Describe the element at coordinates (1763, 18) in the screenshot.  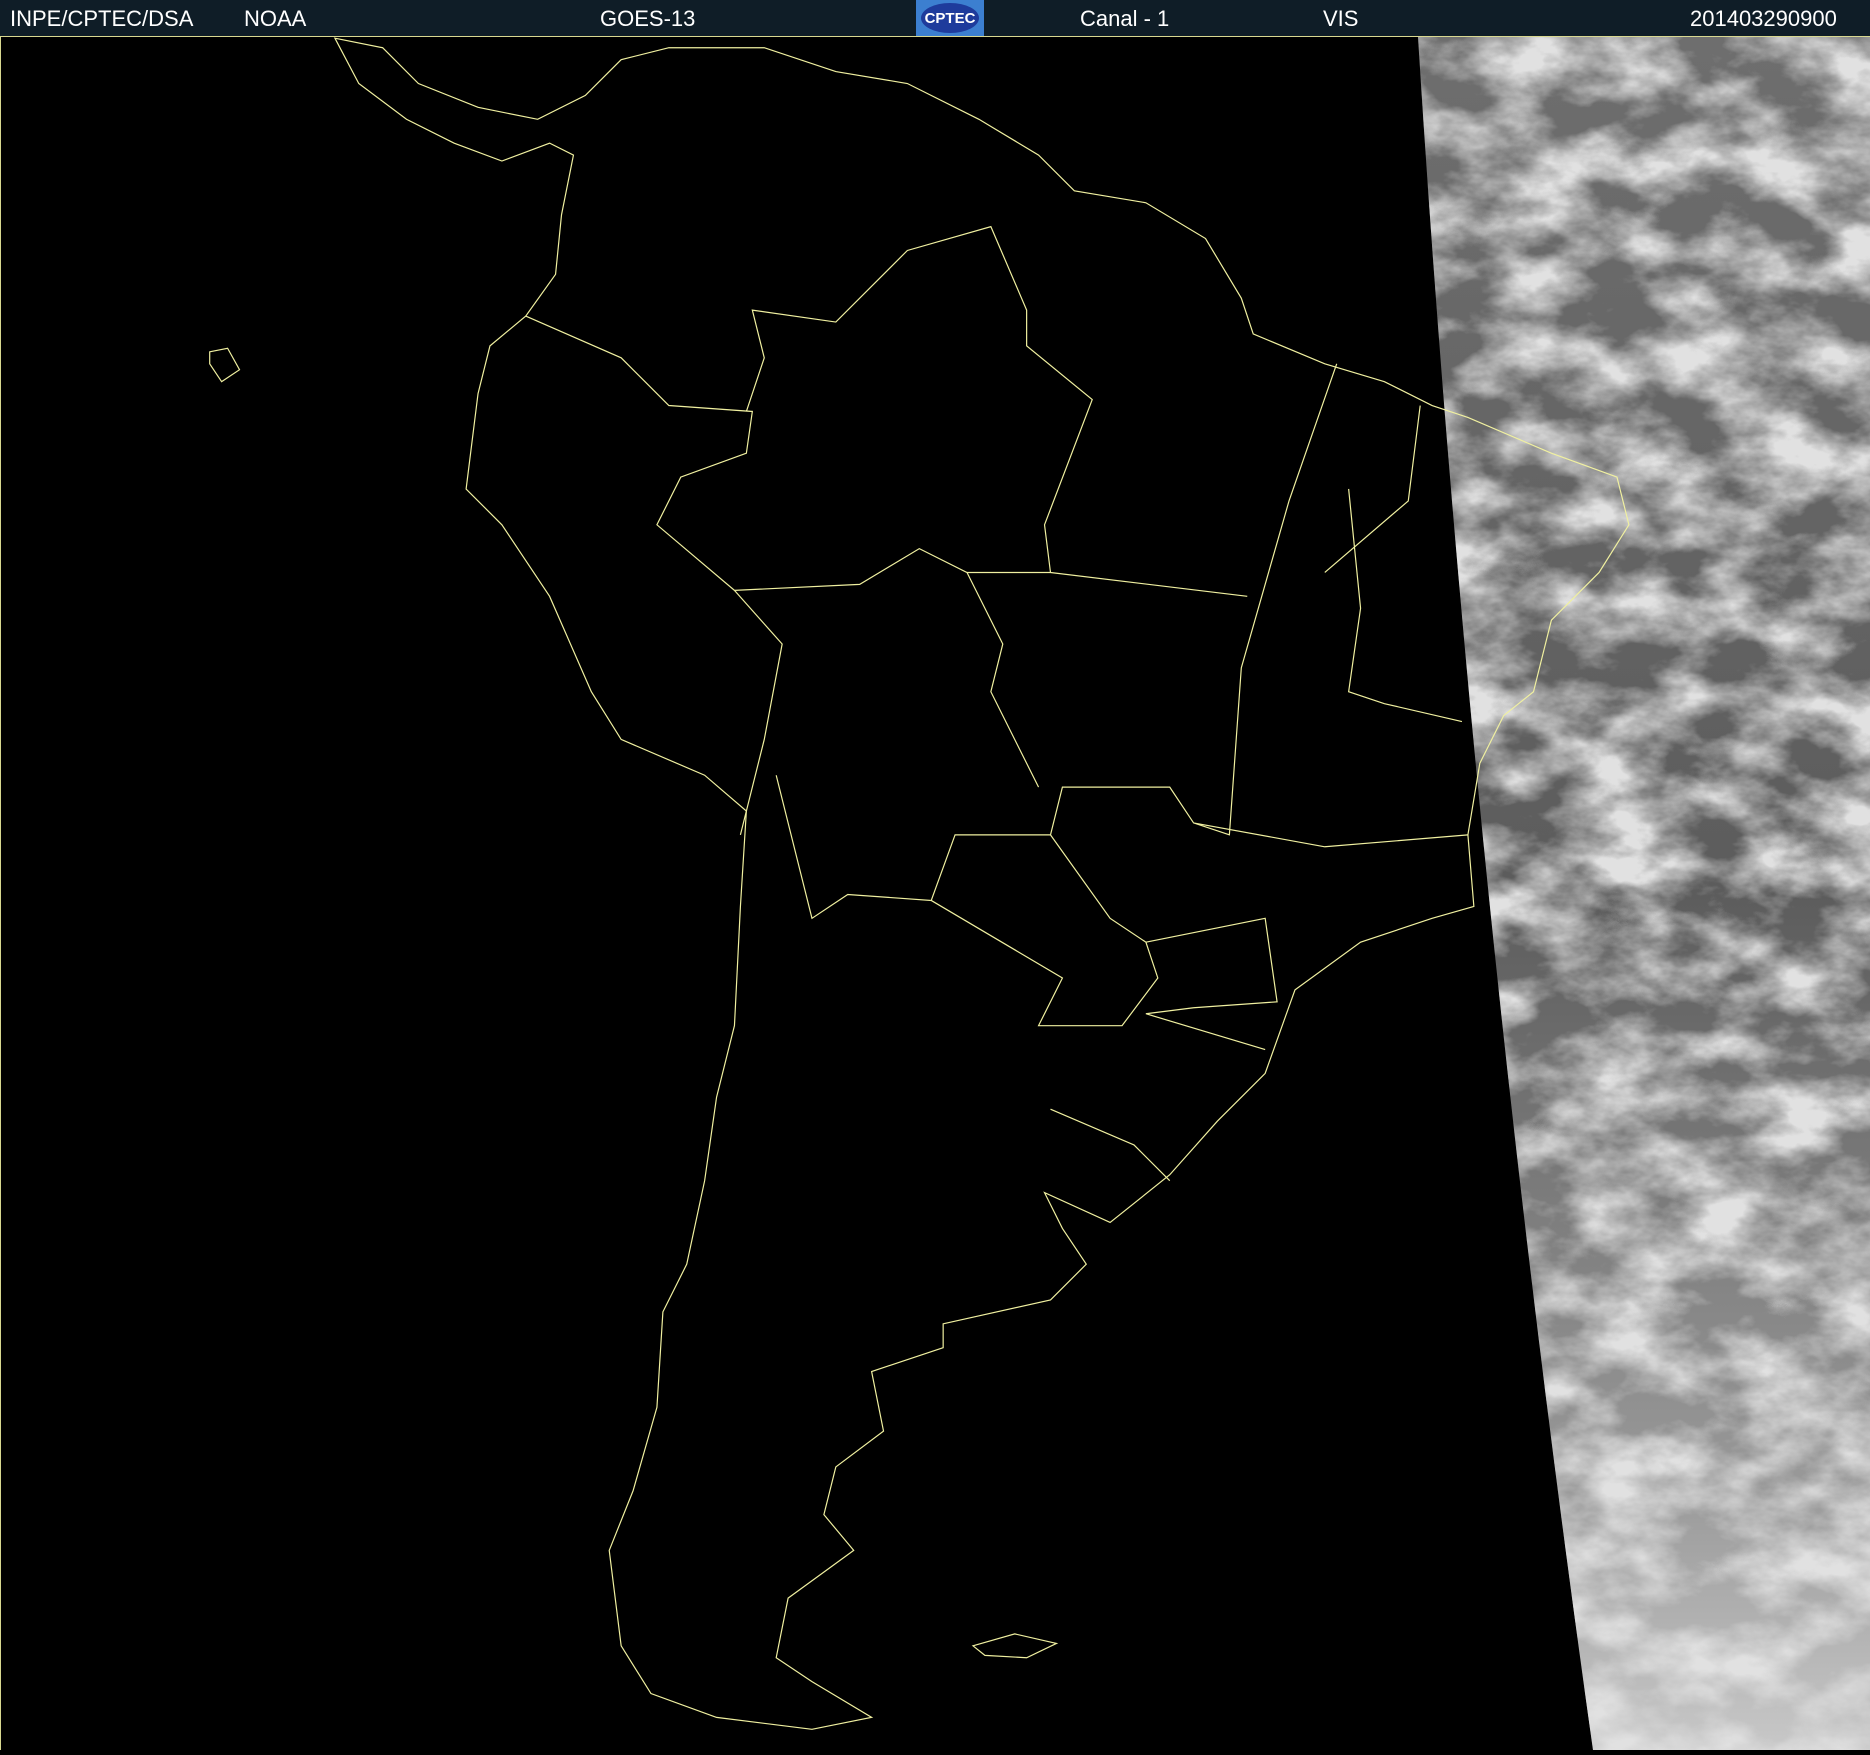
I see `timestamp-label: 201403290900` at that location.